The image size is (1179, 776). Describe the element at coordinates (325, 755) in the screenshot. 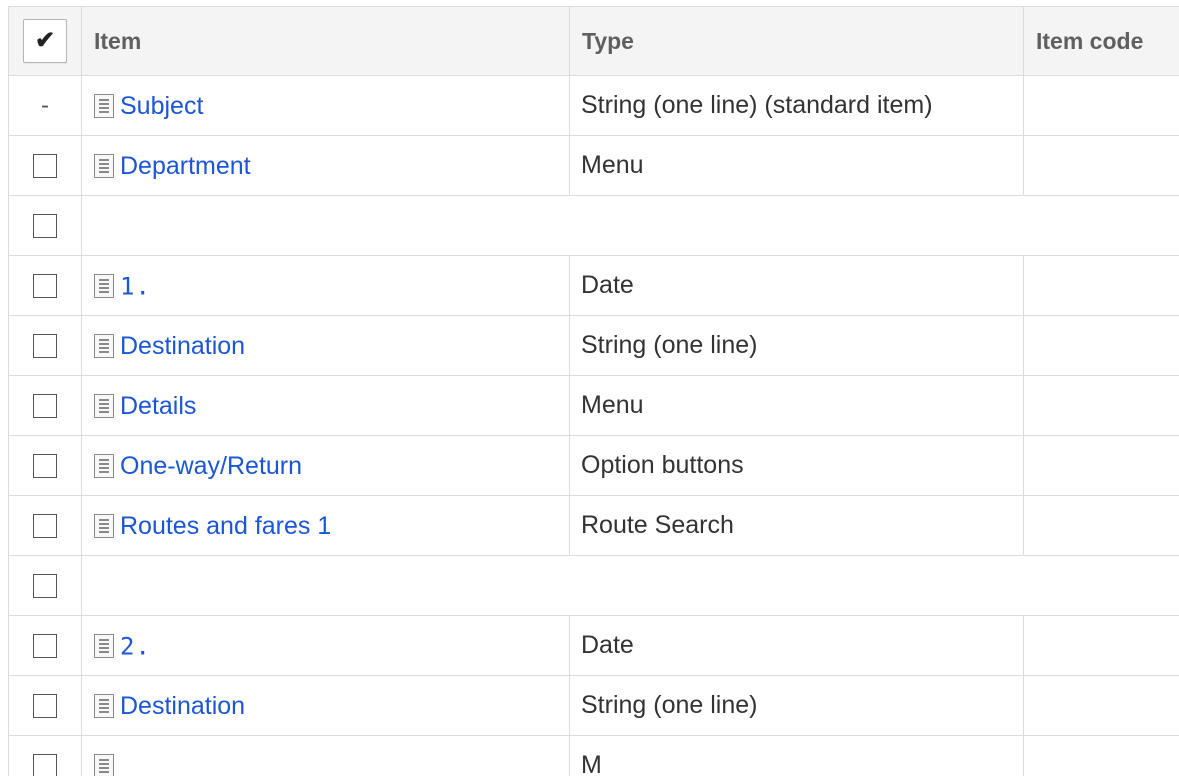

I see `item-cell` at that location.